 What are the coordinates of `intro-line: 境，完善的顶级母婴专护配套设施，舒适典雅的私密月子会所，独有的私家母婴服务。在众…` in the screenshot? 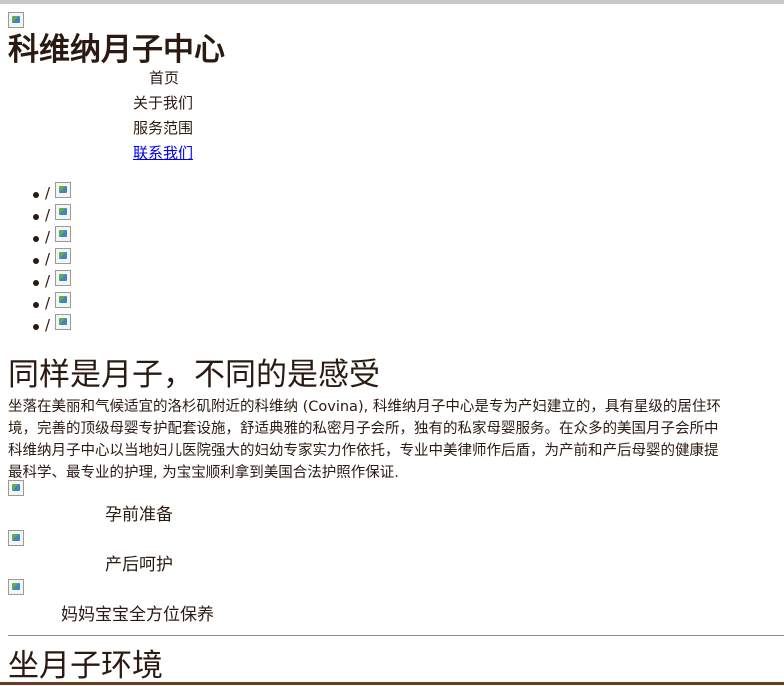 It's located at (363, 429).